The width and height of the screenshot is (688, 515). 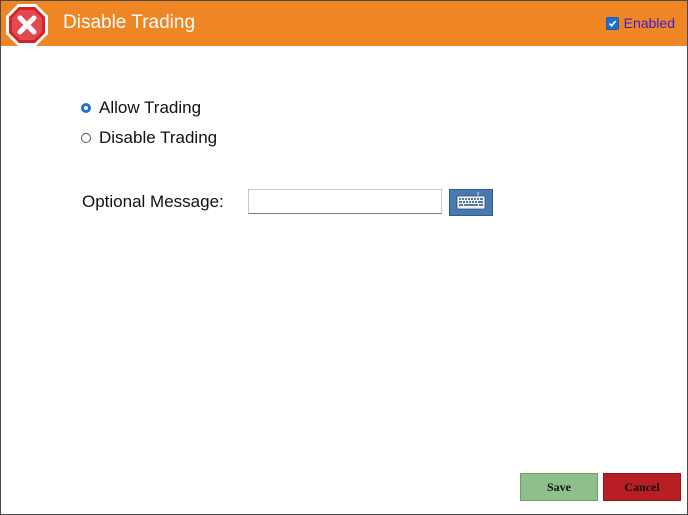 What do you see at coordinates (344, 23) in the screenshot?
I see `title-bar: Disable Trading Enabled` at bounding box center [344, 23].